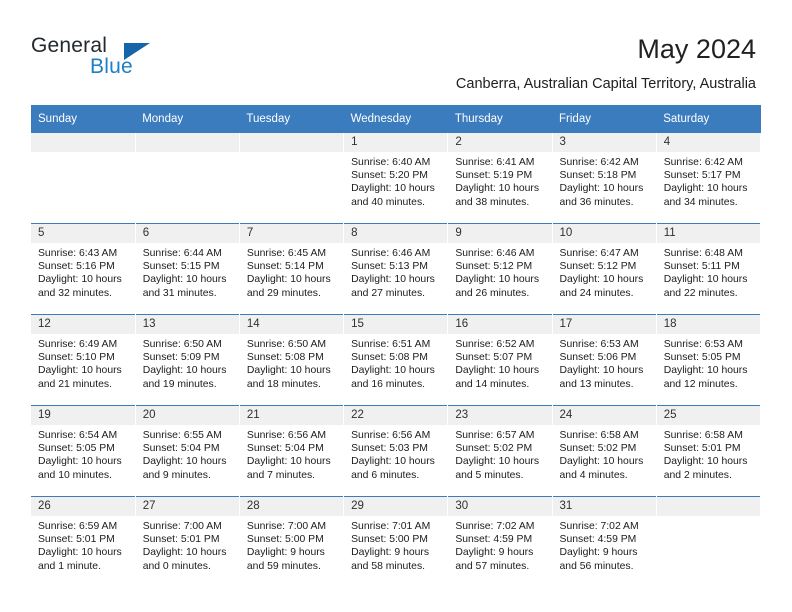  What do you see at coordinates (181, 449) in the screenshot?
I see `sunset-text: Sunset: 5:04 PM` at bounding box center [181, 449].